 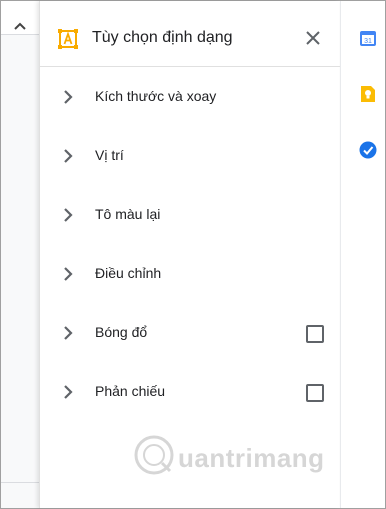 What do you see at coordinates (313, 38) in the screenshot?
I see `close-icon` at bounding box center [313, 38].